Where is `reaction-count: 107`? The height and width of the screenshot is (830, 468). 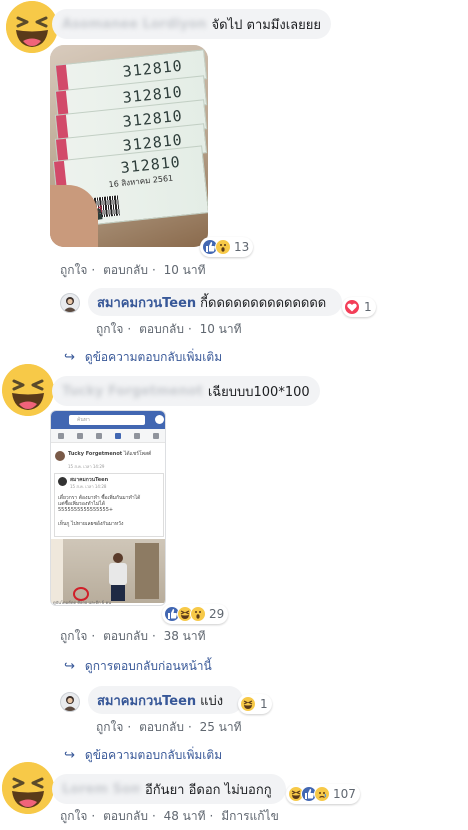
reaction-count: 107 is located at coordinates (344, 794).